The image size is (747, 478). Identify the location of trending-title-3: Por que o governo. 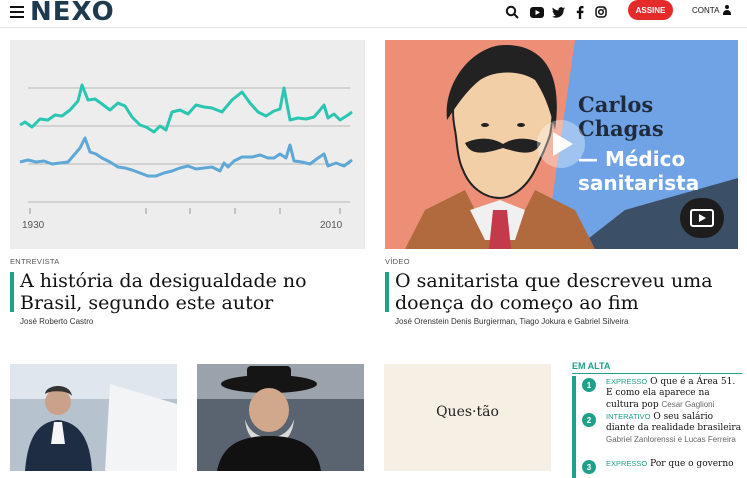
(691, 464).